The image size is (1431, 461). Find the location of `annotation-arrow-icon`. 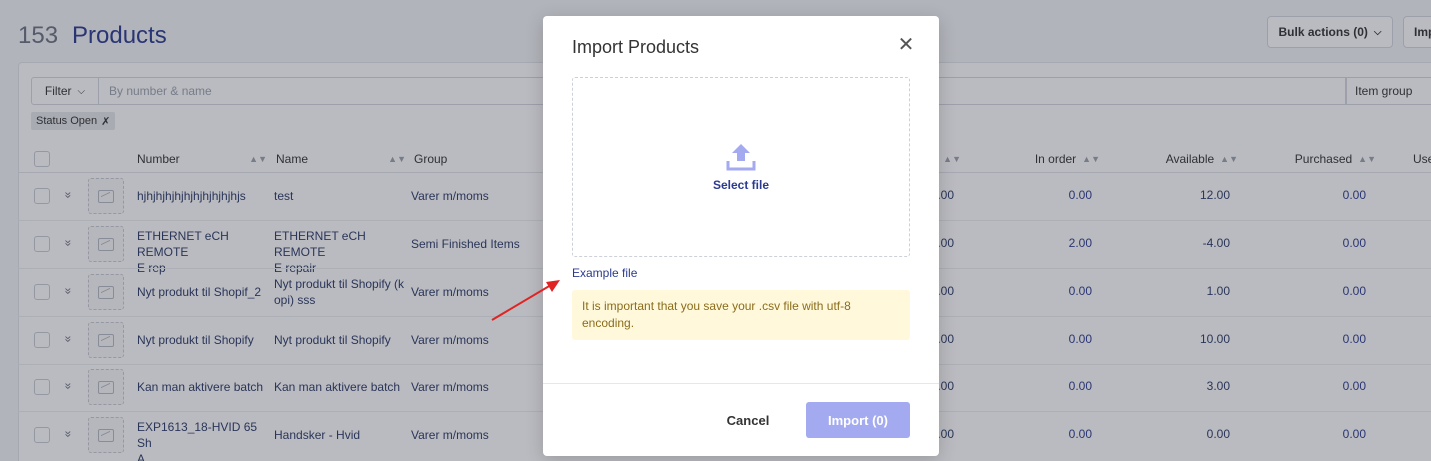

annotation-arrow-icon is located at coordinates (525, 300).